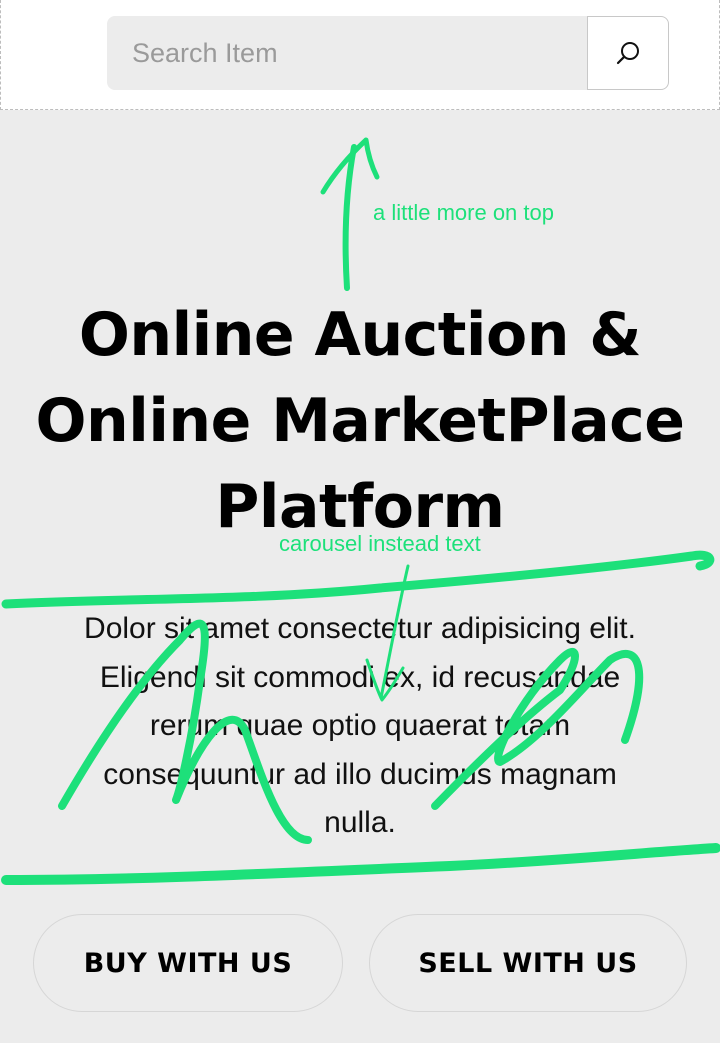 Image resolution: width=720 pixels, height=1043 pixels. Describe the element at coordinates (188, 963) in the screenshot. I see `buy-with-us-button: BUY WITH US` at that location.